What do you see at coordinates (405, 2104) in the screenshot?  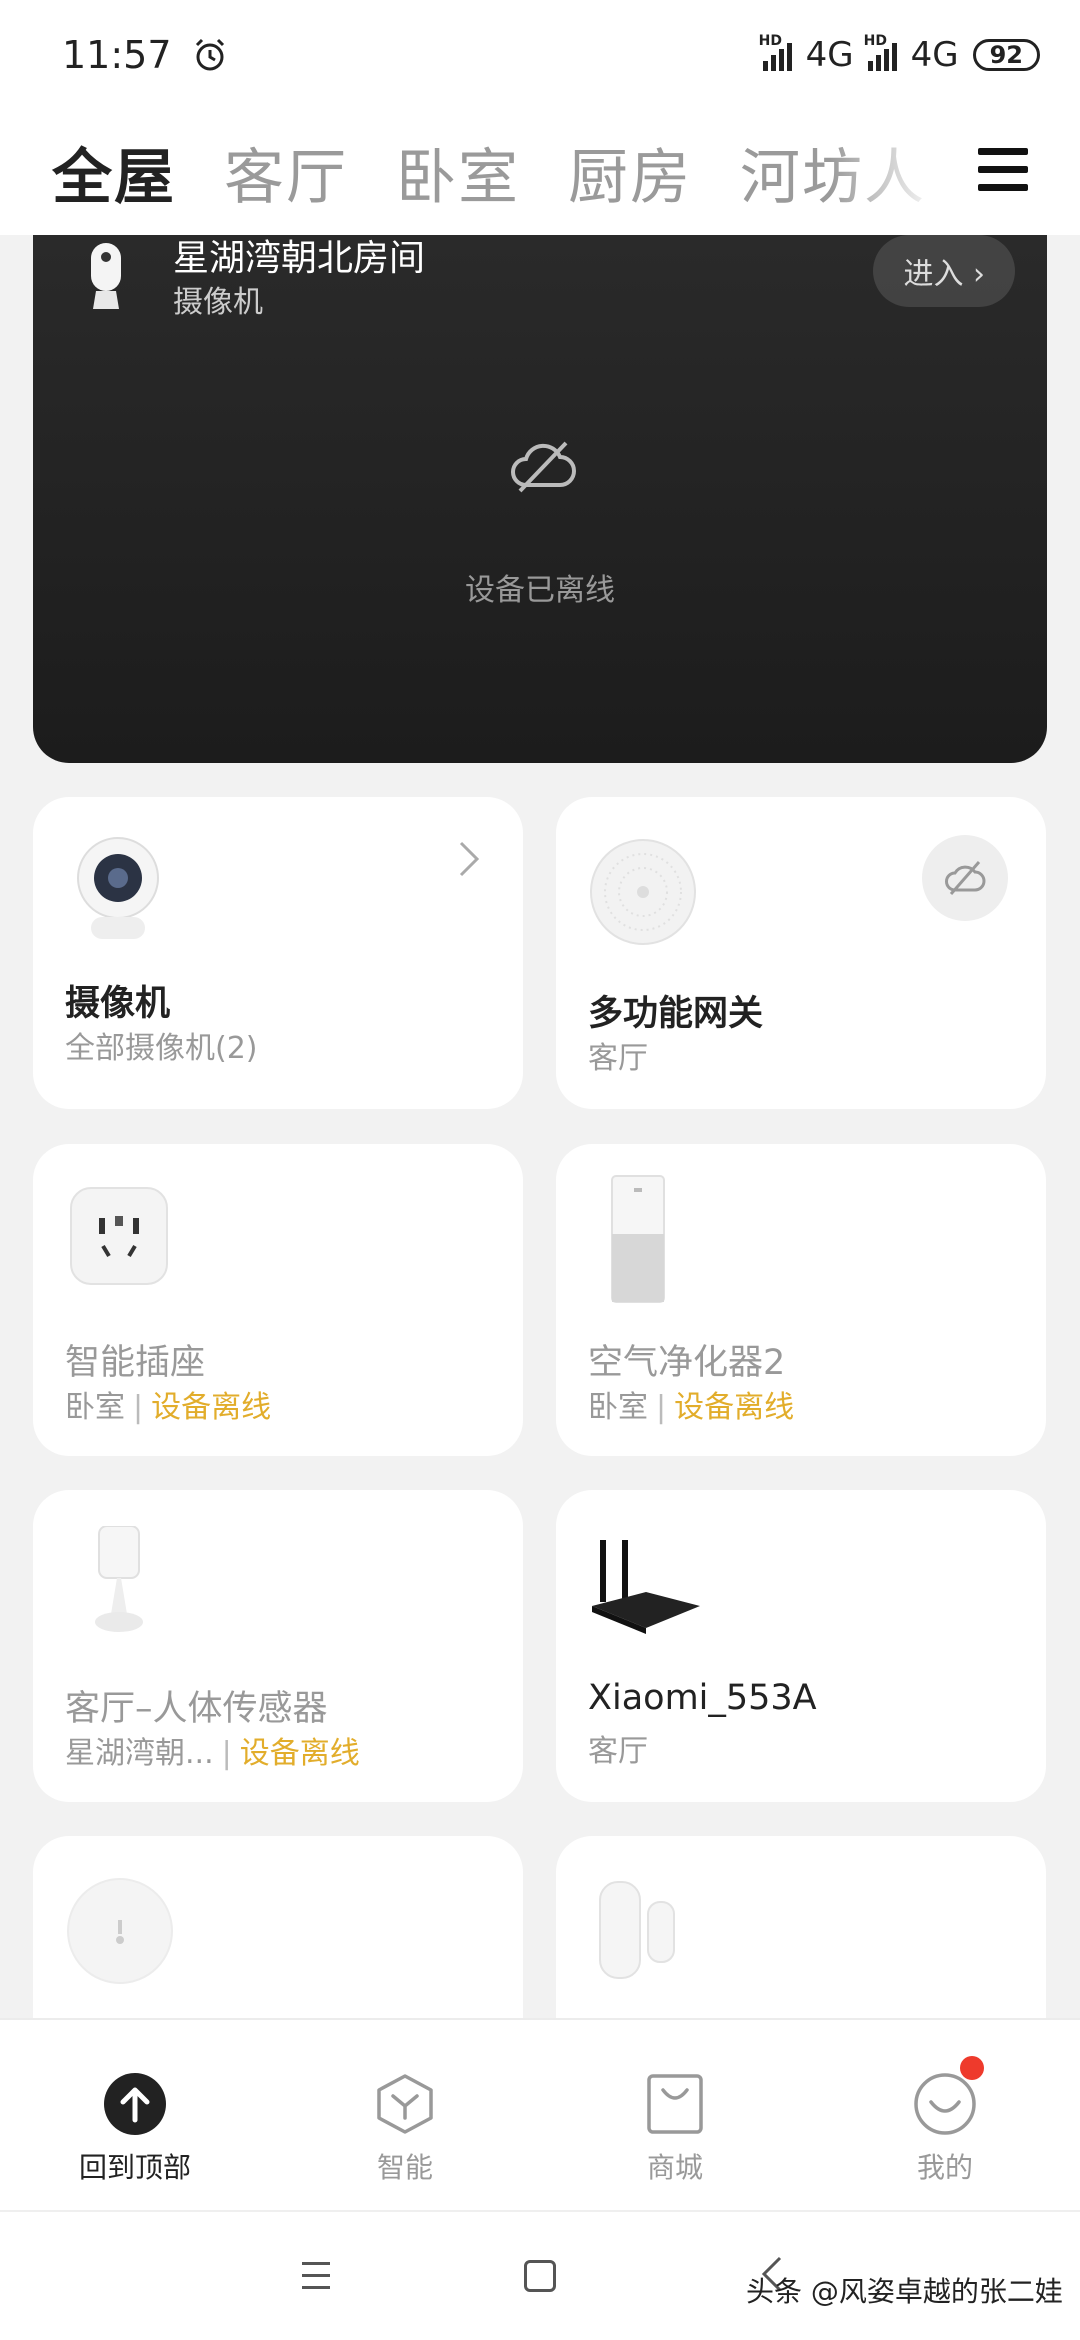 I see `cube-icon` at bounding box center [405, 2104].